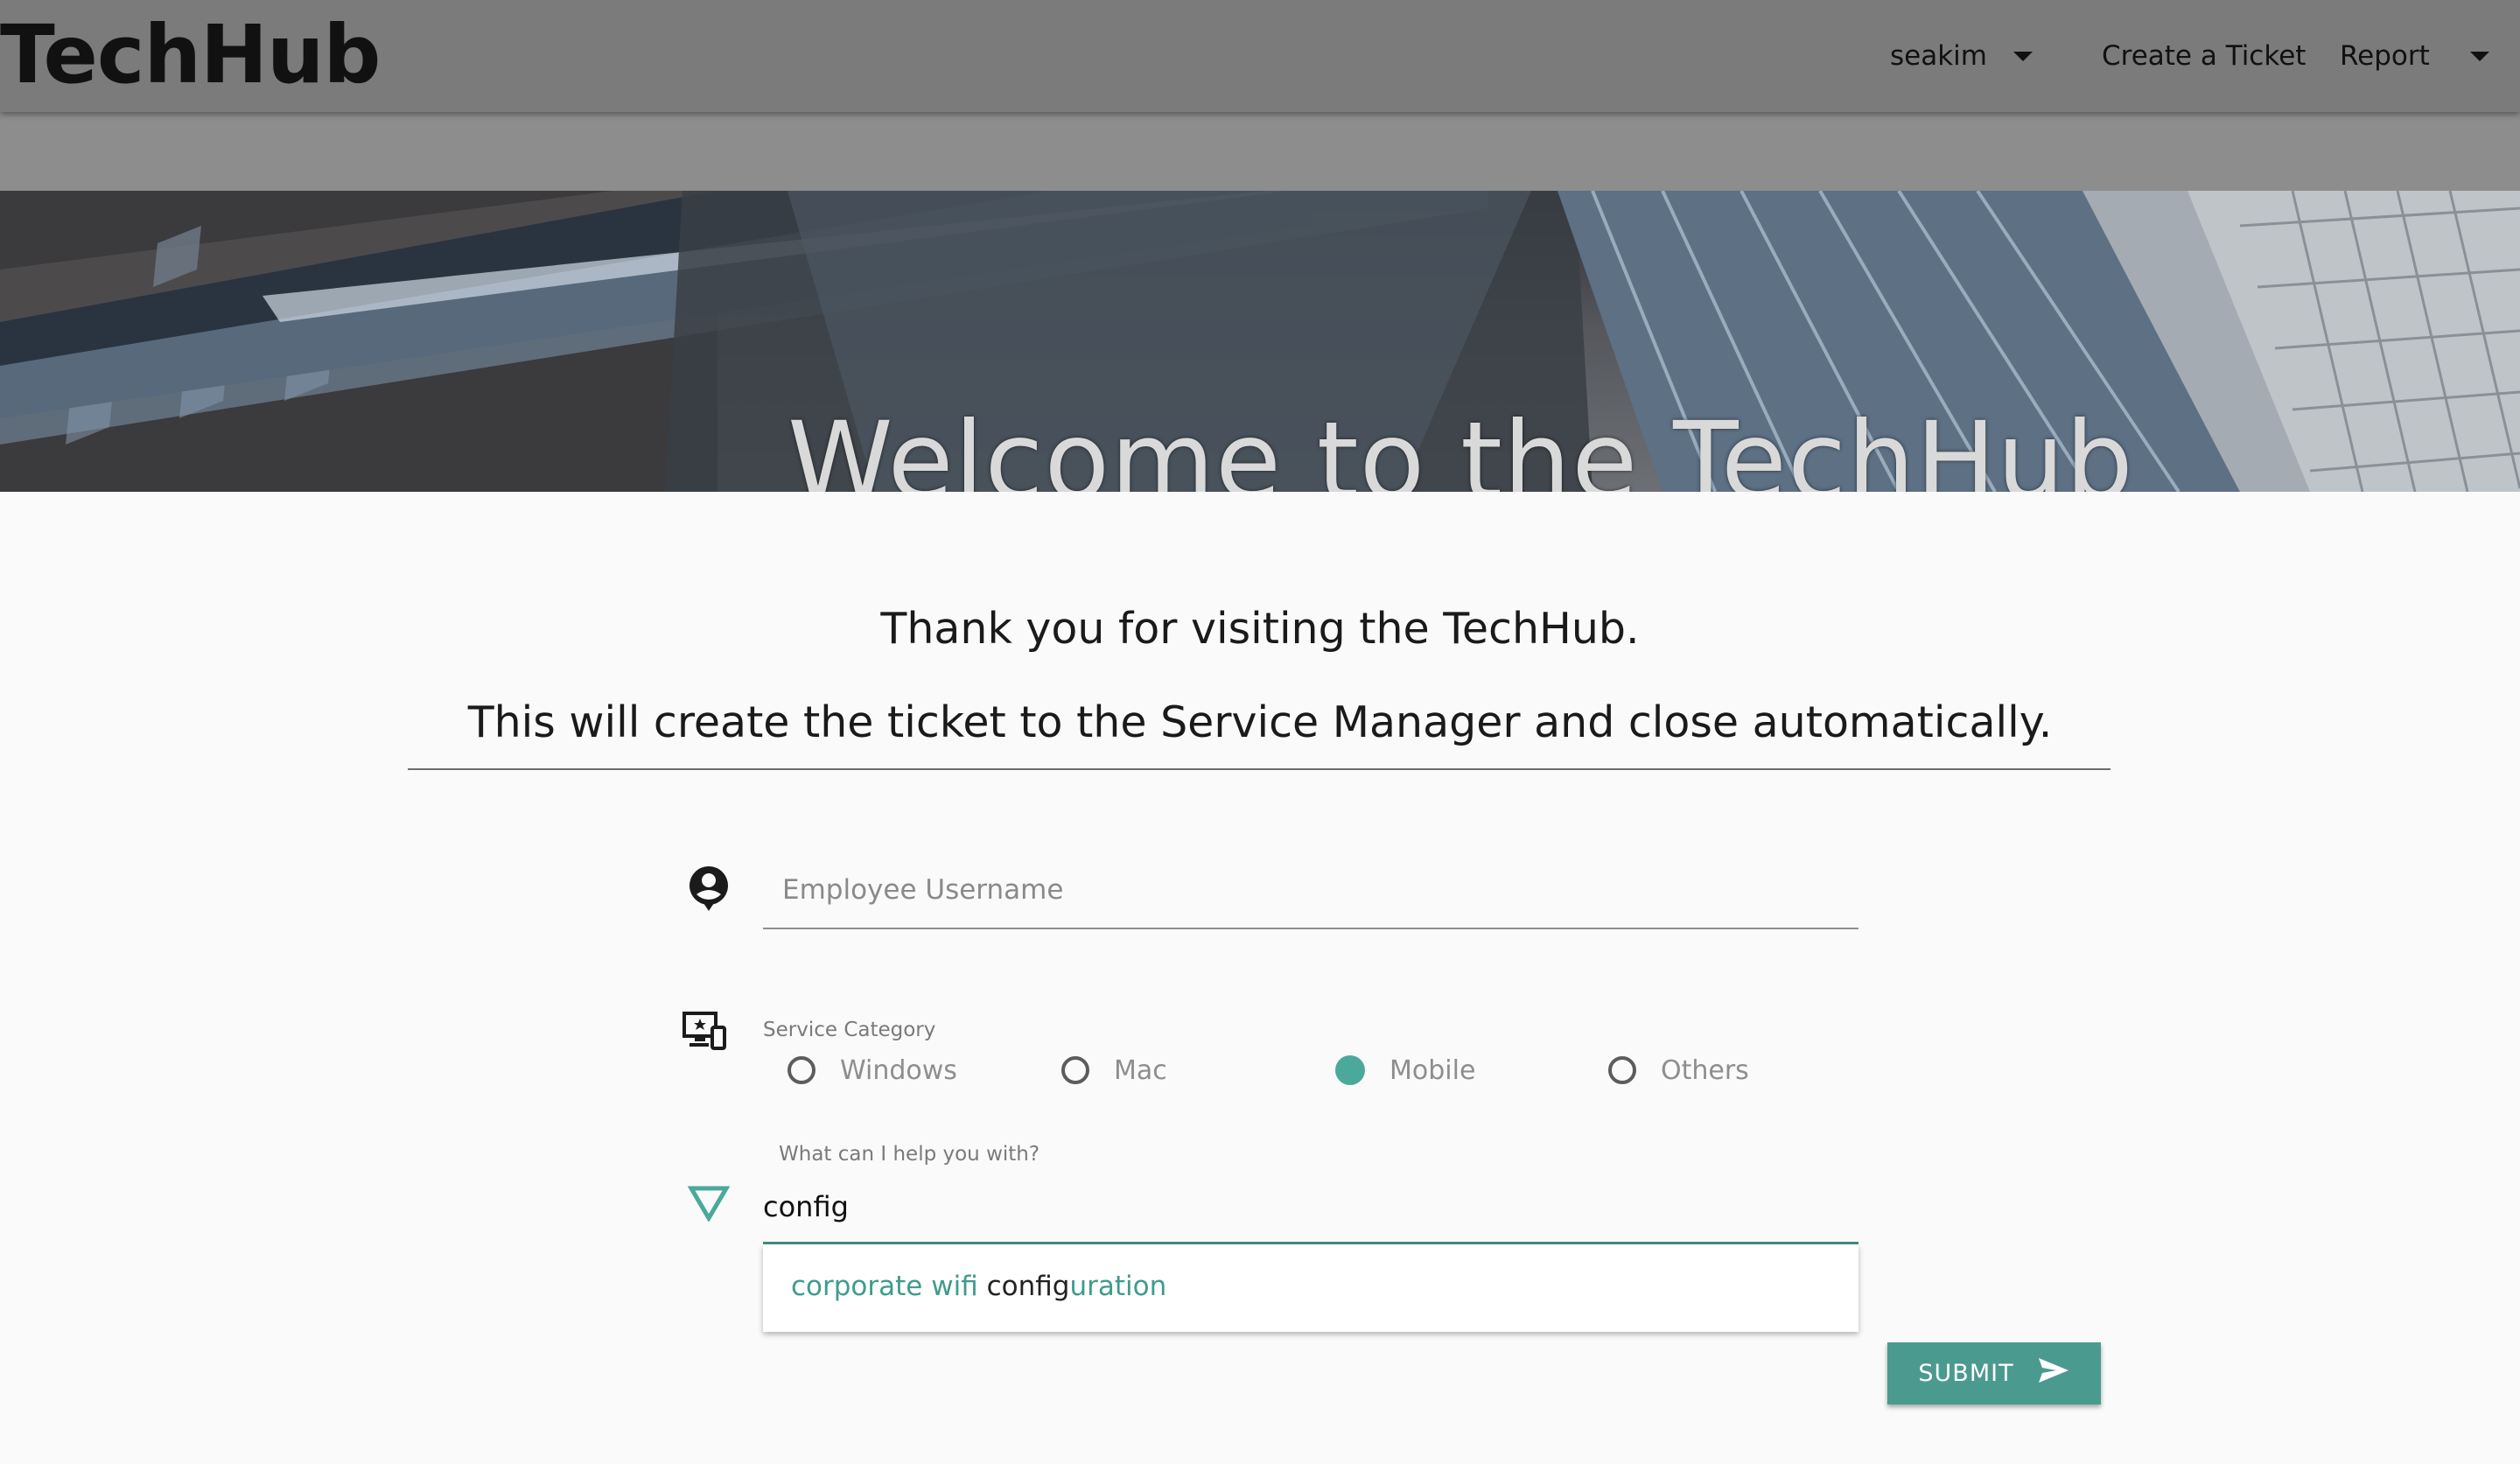 The image size is (2520, 1464). I want to click on radio-label: Mobile, so click(1432, 1070).